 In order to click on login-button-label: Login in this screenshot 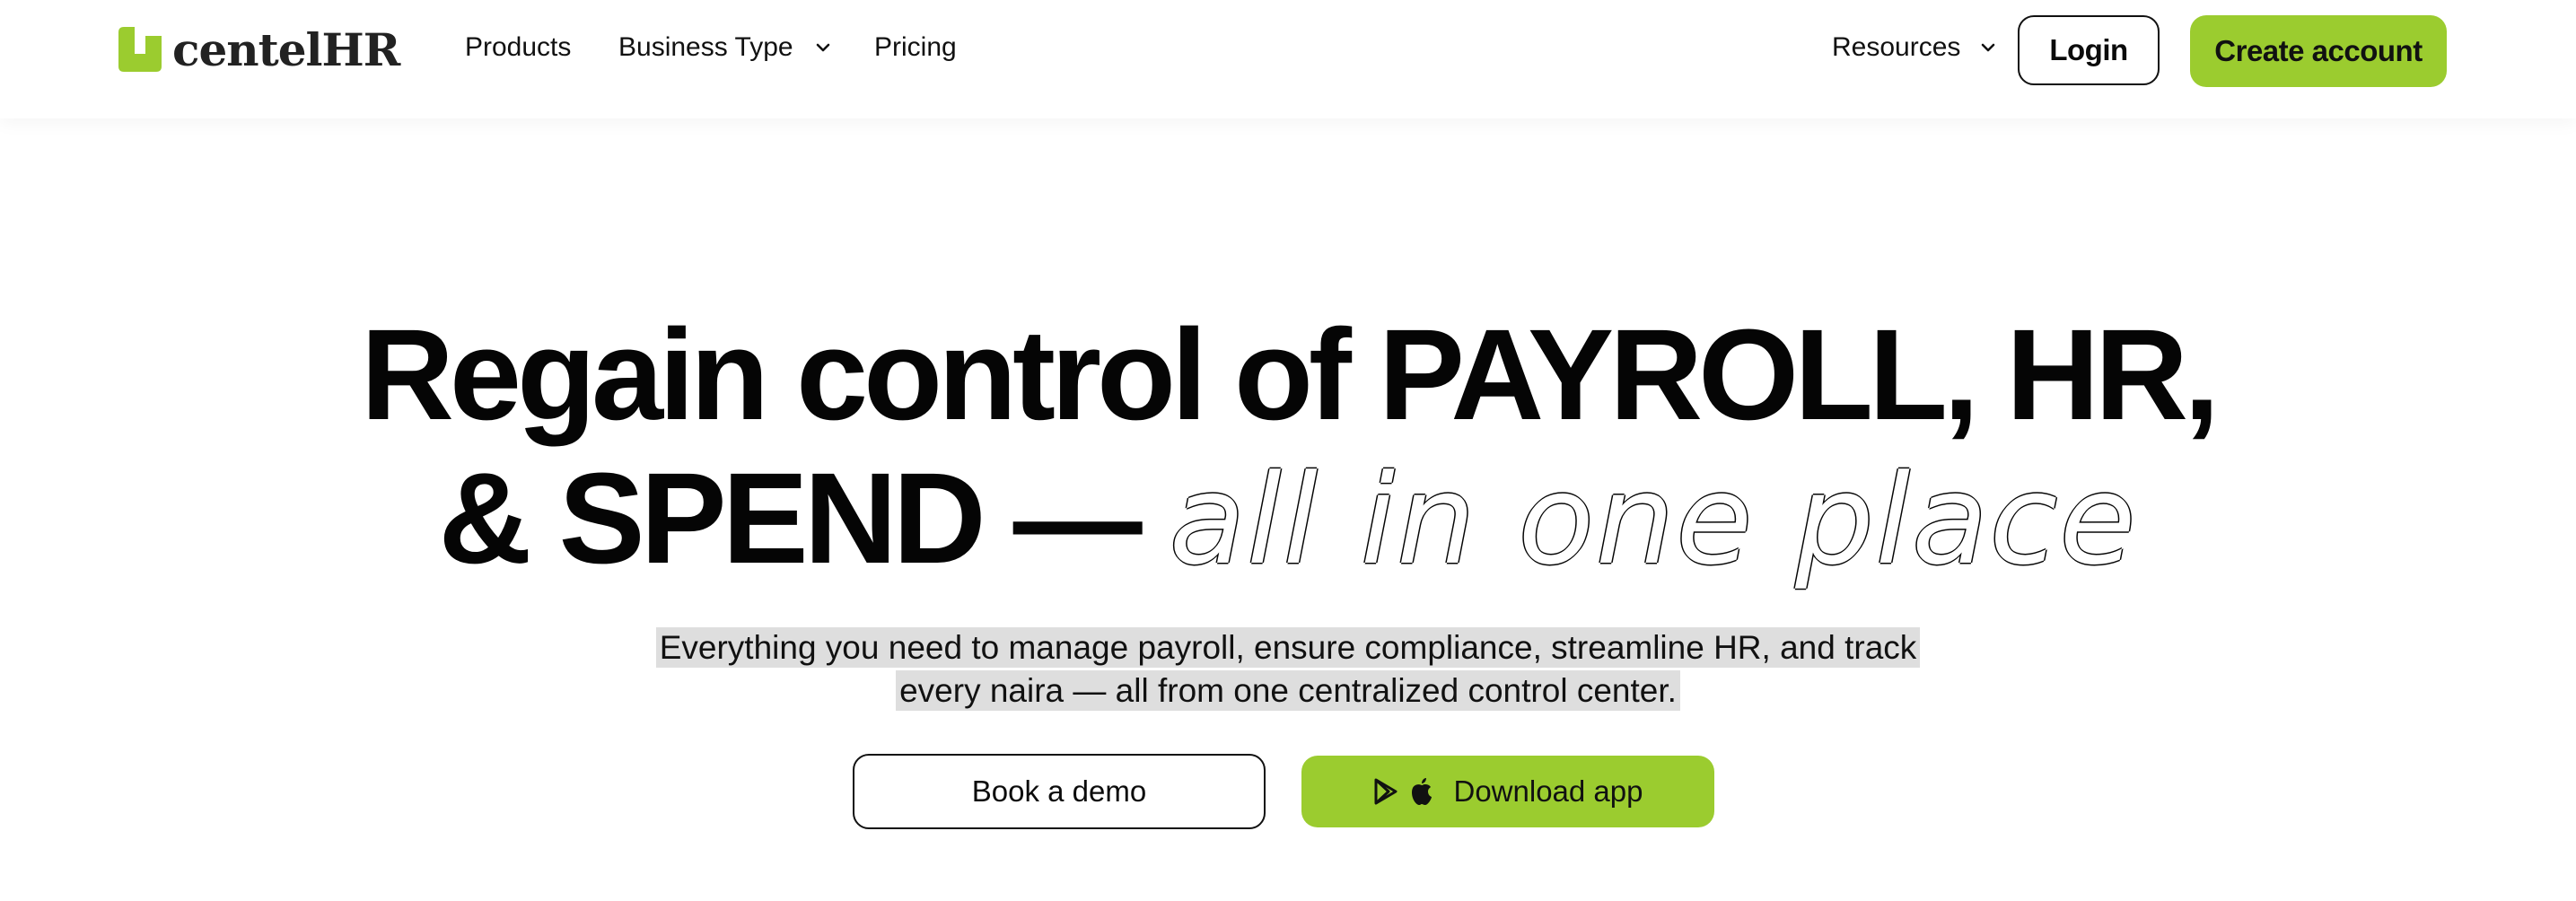, I will do `click(2088, 49)`.